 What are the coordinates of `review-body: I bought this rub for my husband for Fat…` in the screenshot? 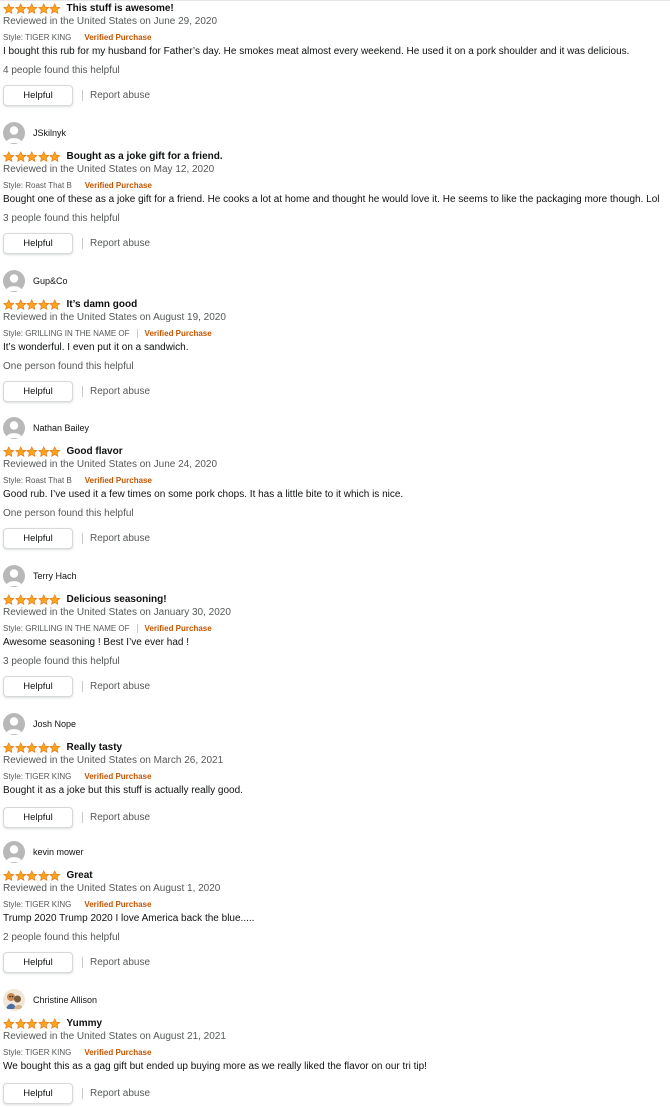 It's located at (316, 51).